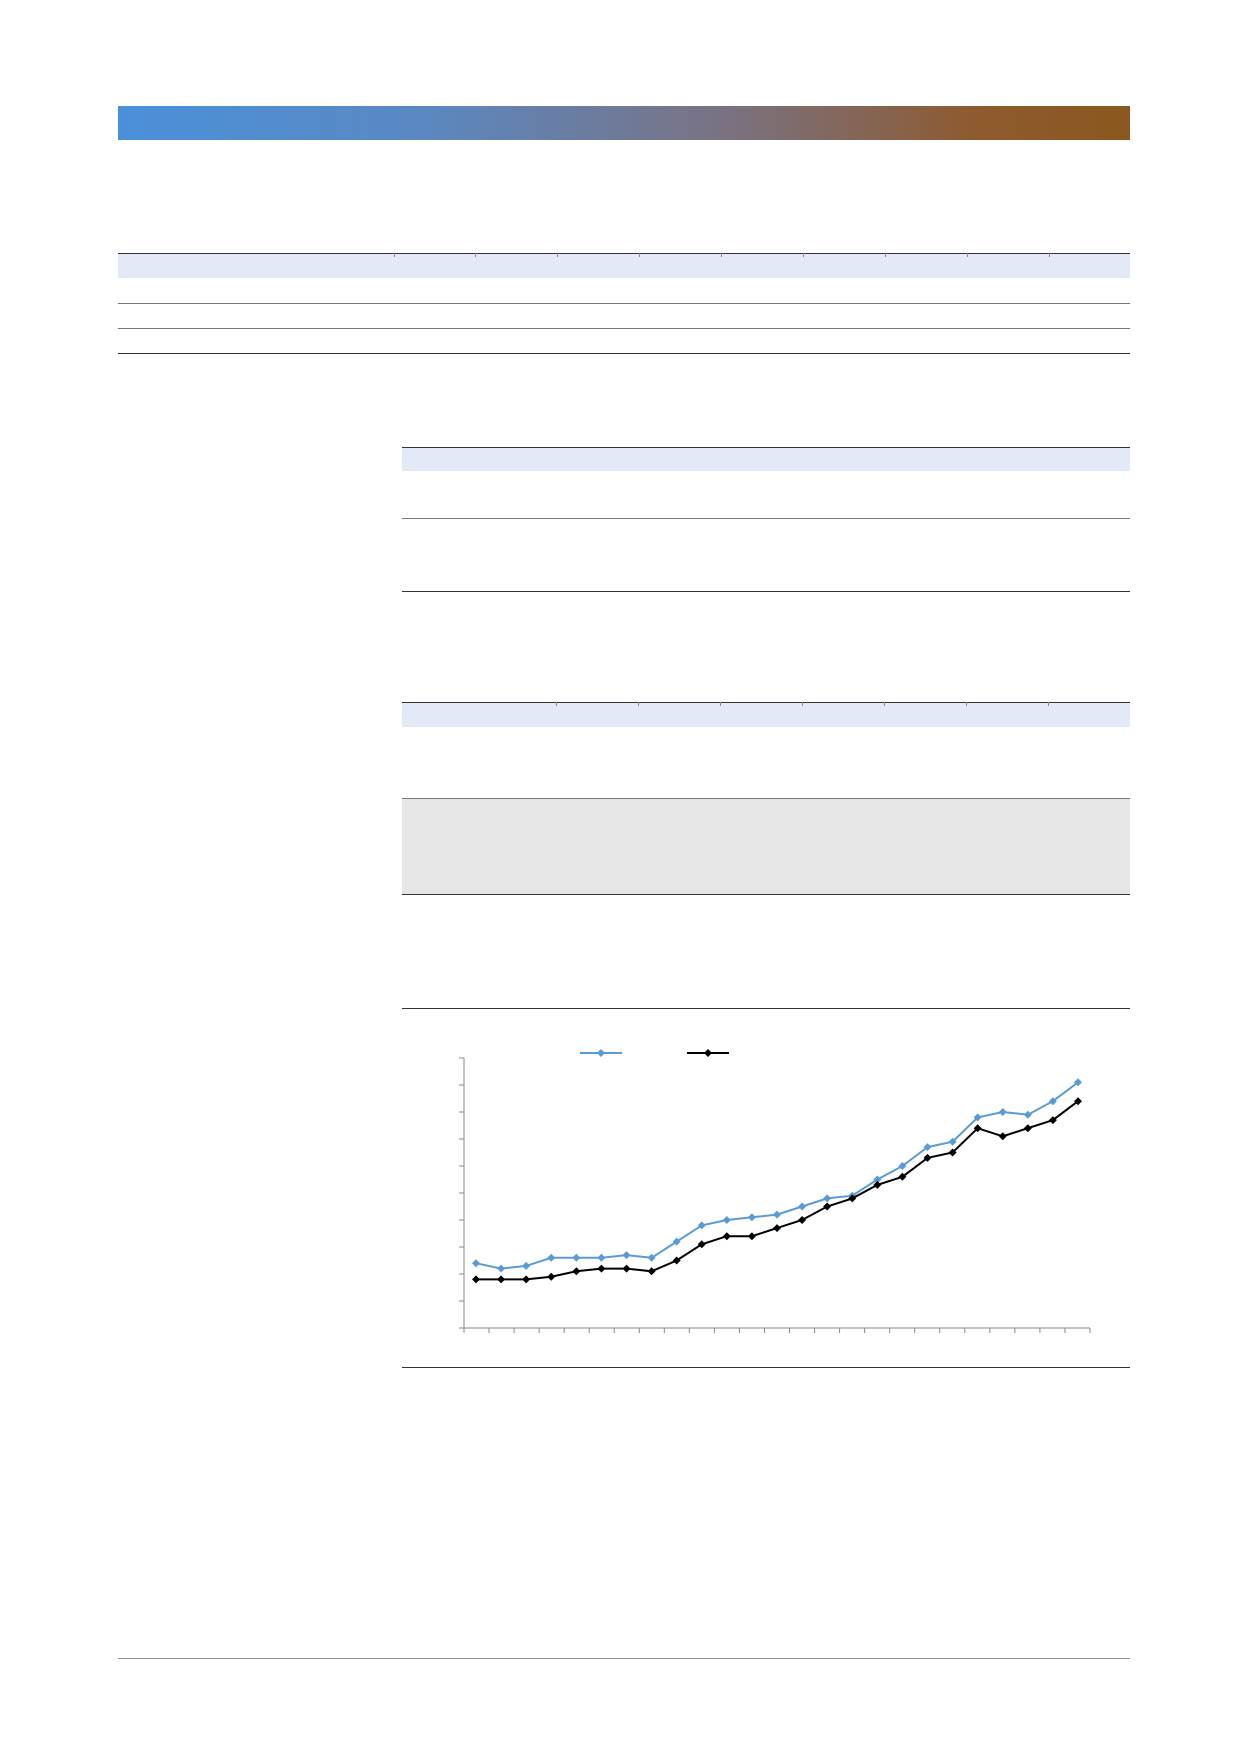 Image resolution: width=1240 pixels, height=1754 pixels. What do you see at coordinates (777, 1190) in the screenshot?
I see `series-2-line` at bounding box center [777, 1190].